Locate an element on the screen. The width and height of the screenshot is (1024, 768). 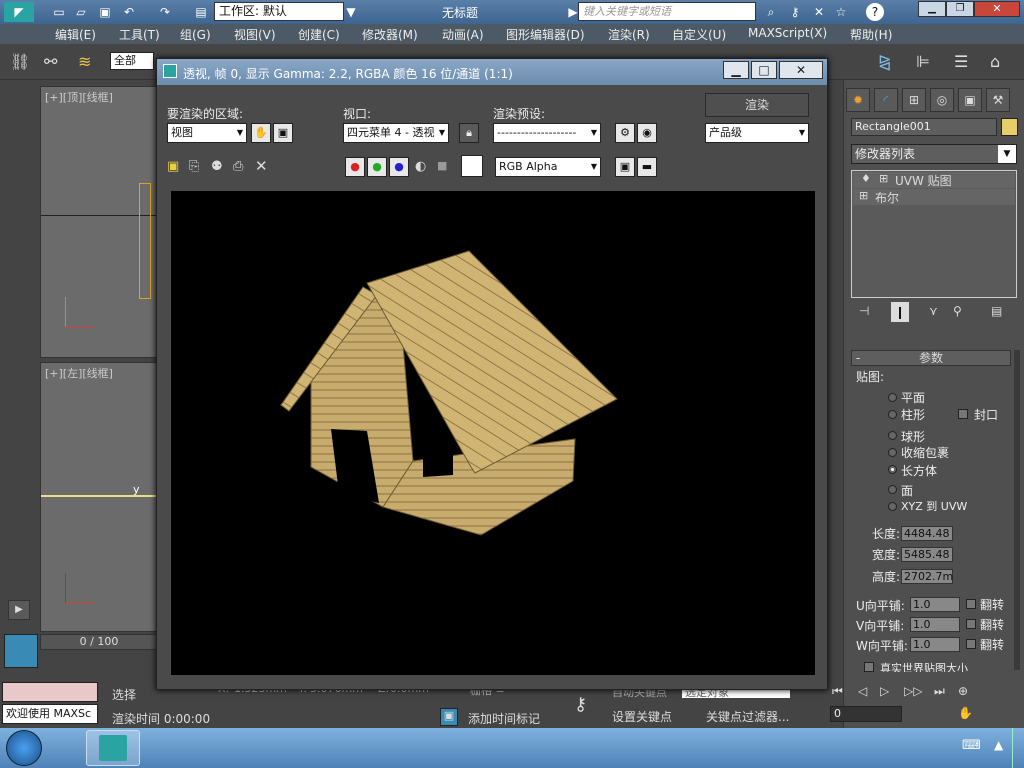
stack-item-uvw: ♦ ⊞ UVW 贴图 is located at coordinates (934, 180).